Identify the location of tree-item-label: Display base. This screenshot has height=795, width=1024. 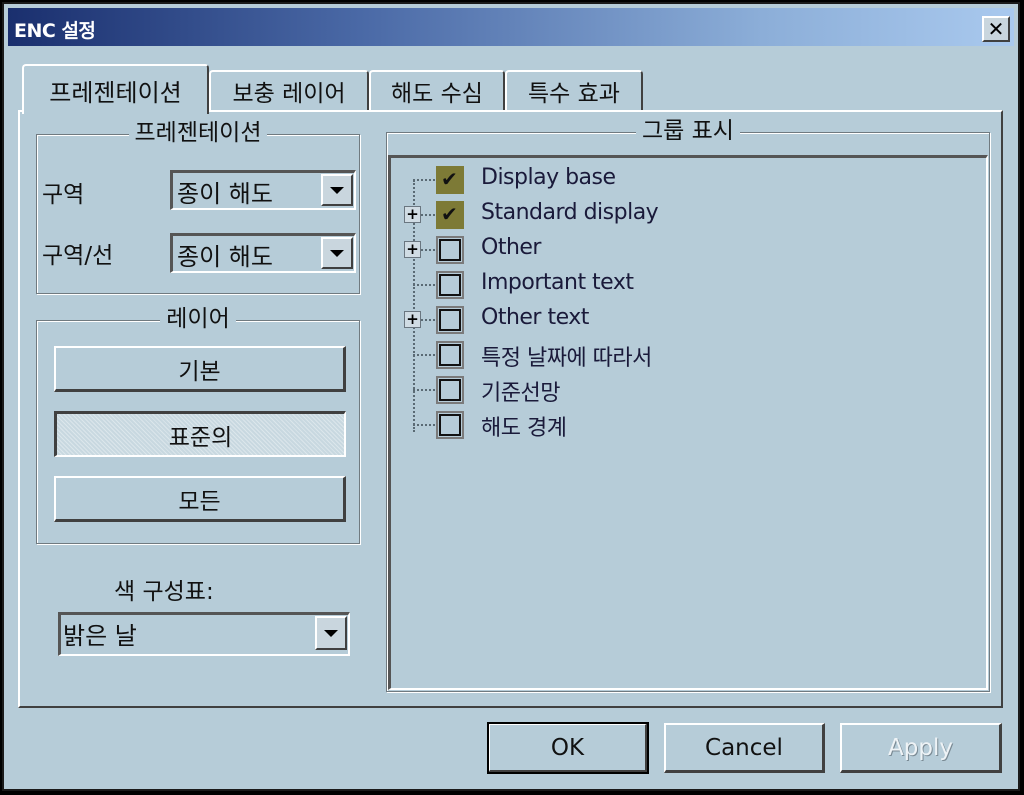
(548, 177).